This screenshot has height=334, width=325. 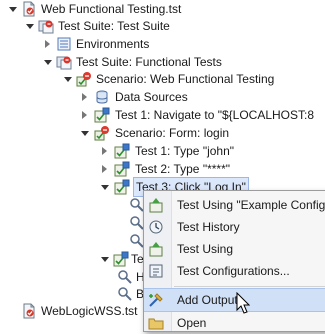 I want to click on tree-item-test-2-type-password: Test 2: Type "****", so click(x=212, y=169).